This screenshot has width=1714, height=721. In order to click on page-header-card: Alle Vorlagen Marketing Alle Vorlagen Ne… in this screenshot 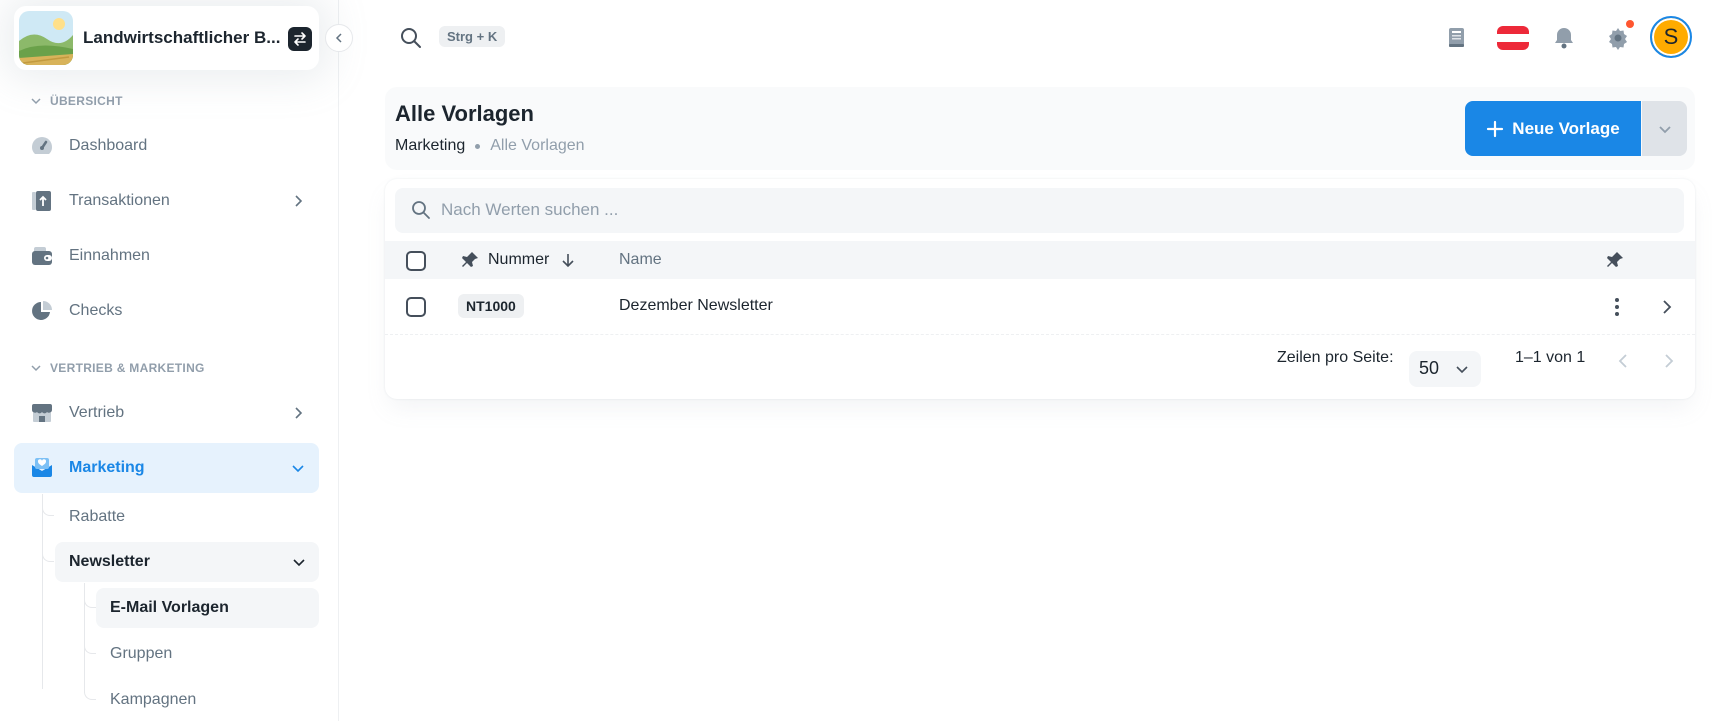, I will do `click(1040, 128)`.